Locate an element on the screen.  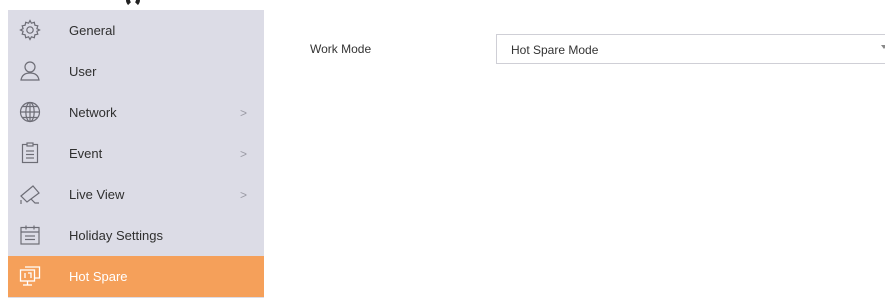
user-icon is located at coordinates (30, 71).